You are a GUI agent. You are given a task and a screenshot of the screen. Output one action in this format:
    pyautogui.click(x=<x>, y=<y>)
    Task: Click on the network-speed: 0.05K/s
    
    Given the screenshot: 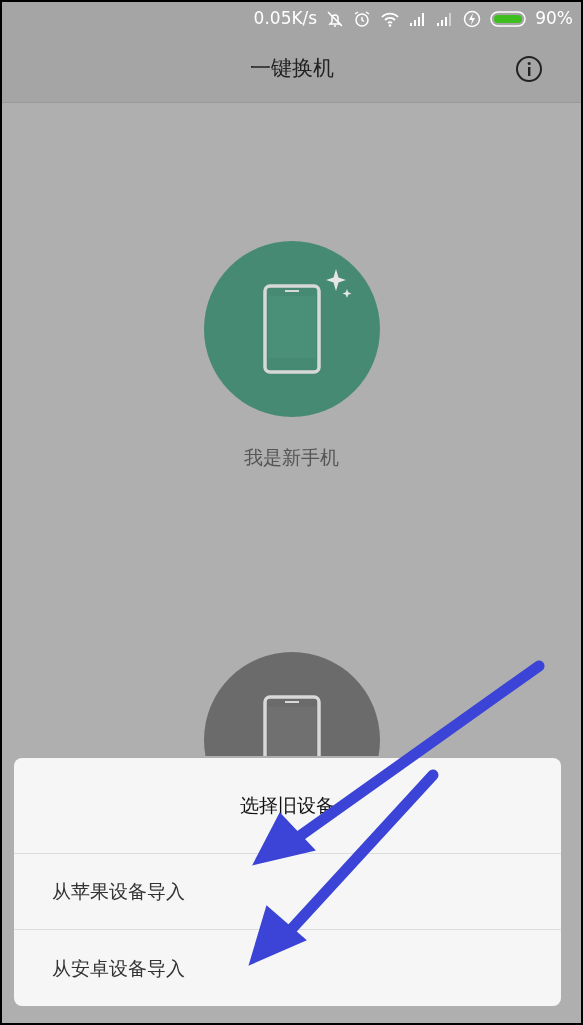 What is the action you would take?
    pyautogui.click(x=285, y=19)
    